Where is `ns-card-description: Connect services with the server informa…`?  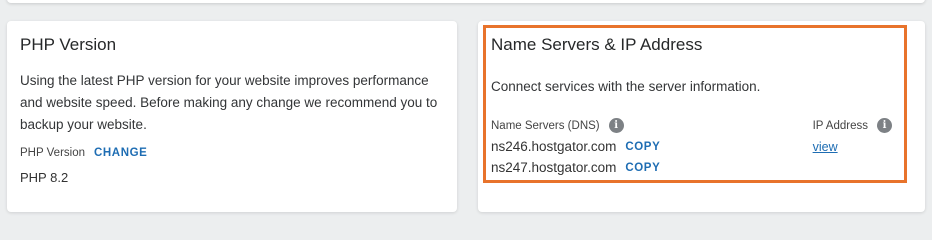 ns-card-description: Connect services with the server informa… is located at coordinates (626, 86).